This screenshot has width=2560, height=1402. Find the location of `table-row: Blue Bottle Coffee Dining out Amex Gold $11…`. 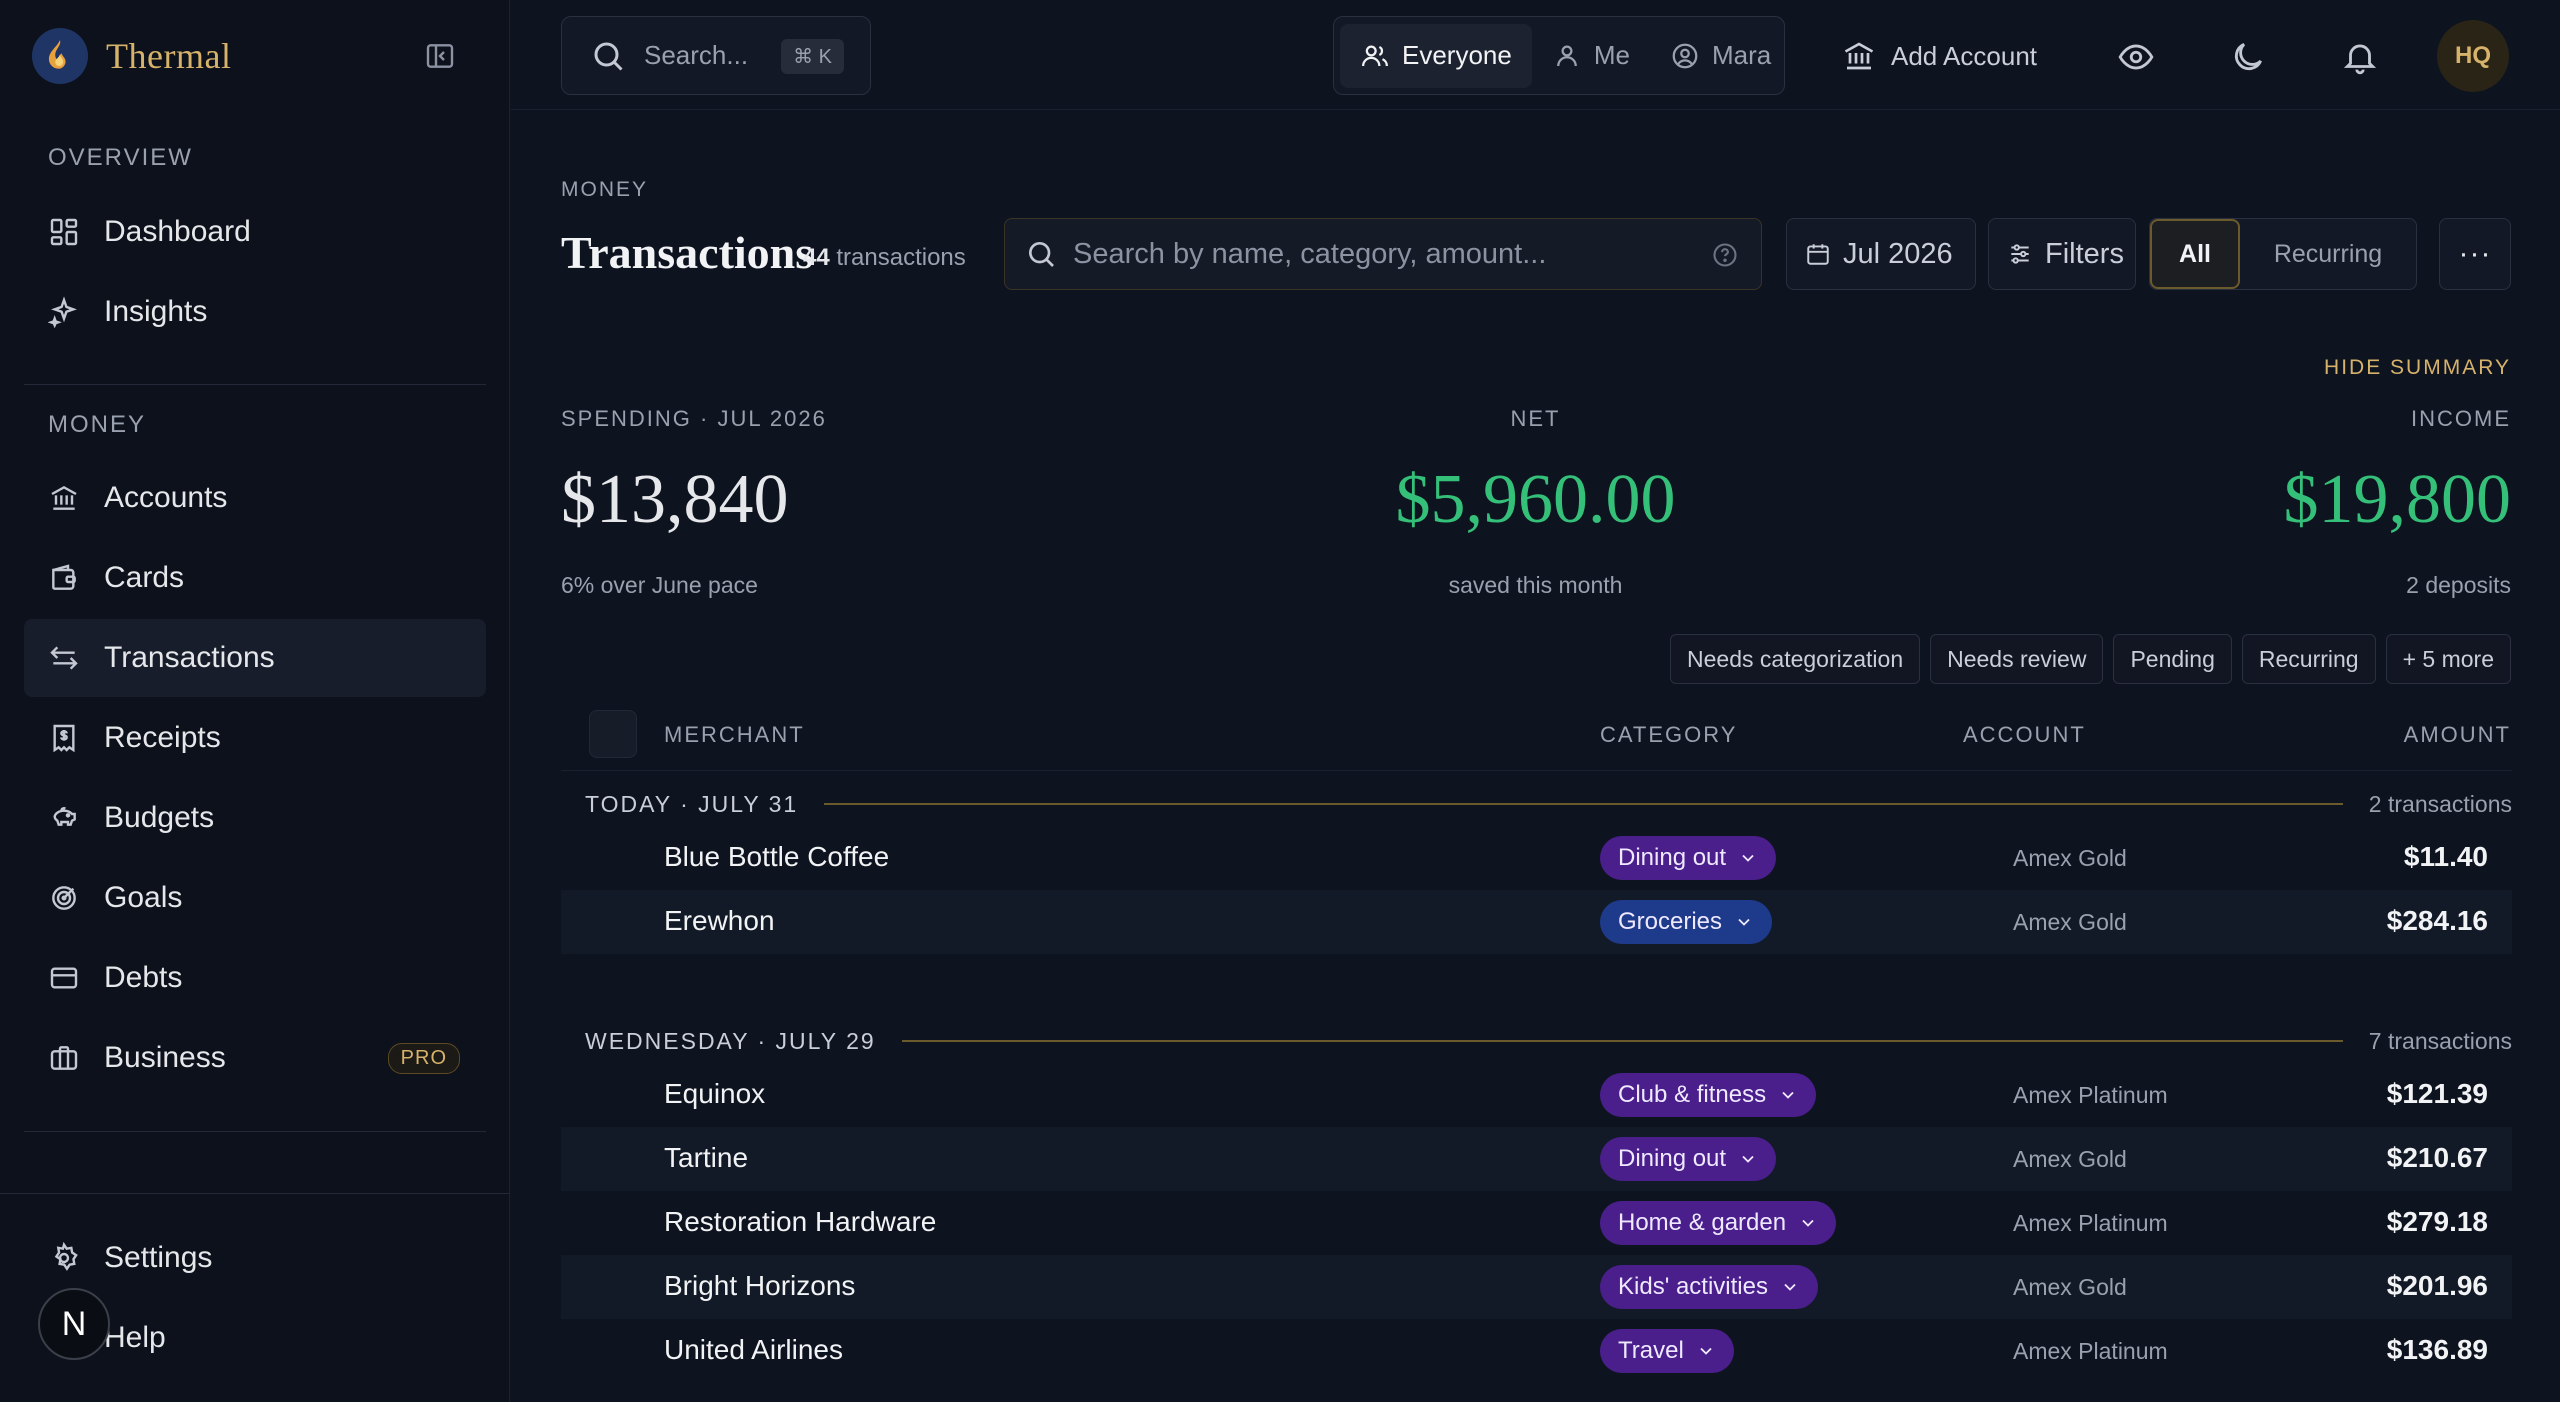

table-row: Blue Bottle Coffee Dining out Amex Gold $11… is located at coordinates (1536, 858).